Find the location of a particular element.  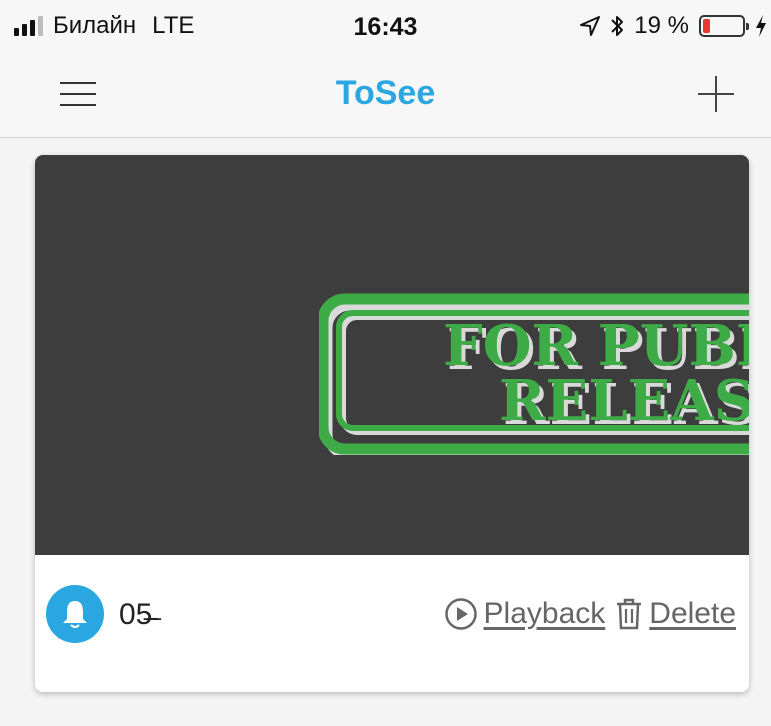

camera-name: 05̵̶ is located at coordinates (136, 614).